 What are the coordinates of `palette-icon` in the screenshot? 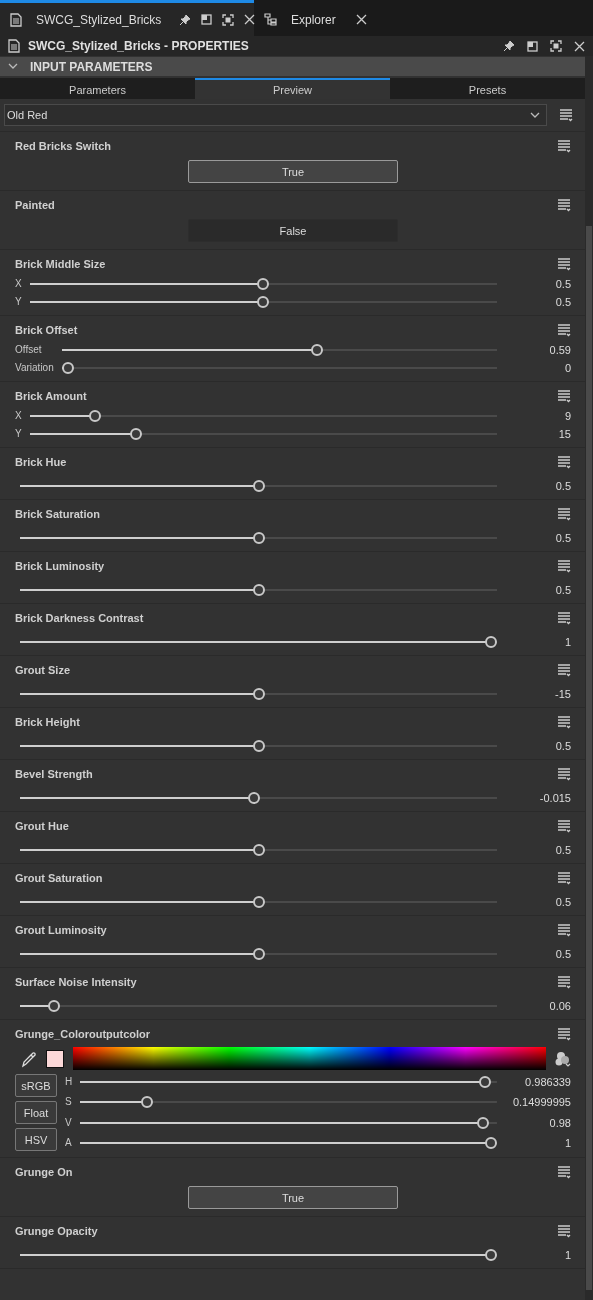 It's located at (563, 1058).